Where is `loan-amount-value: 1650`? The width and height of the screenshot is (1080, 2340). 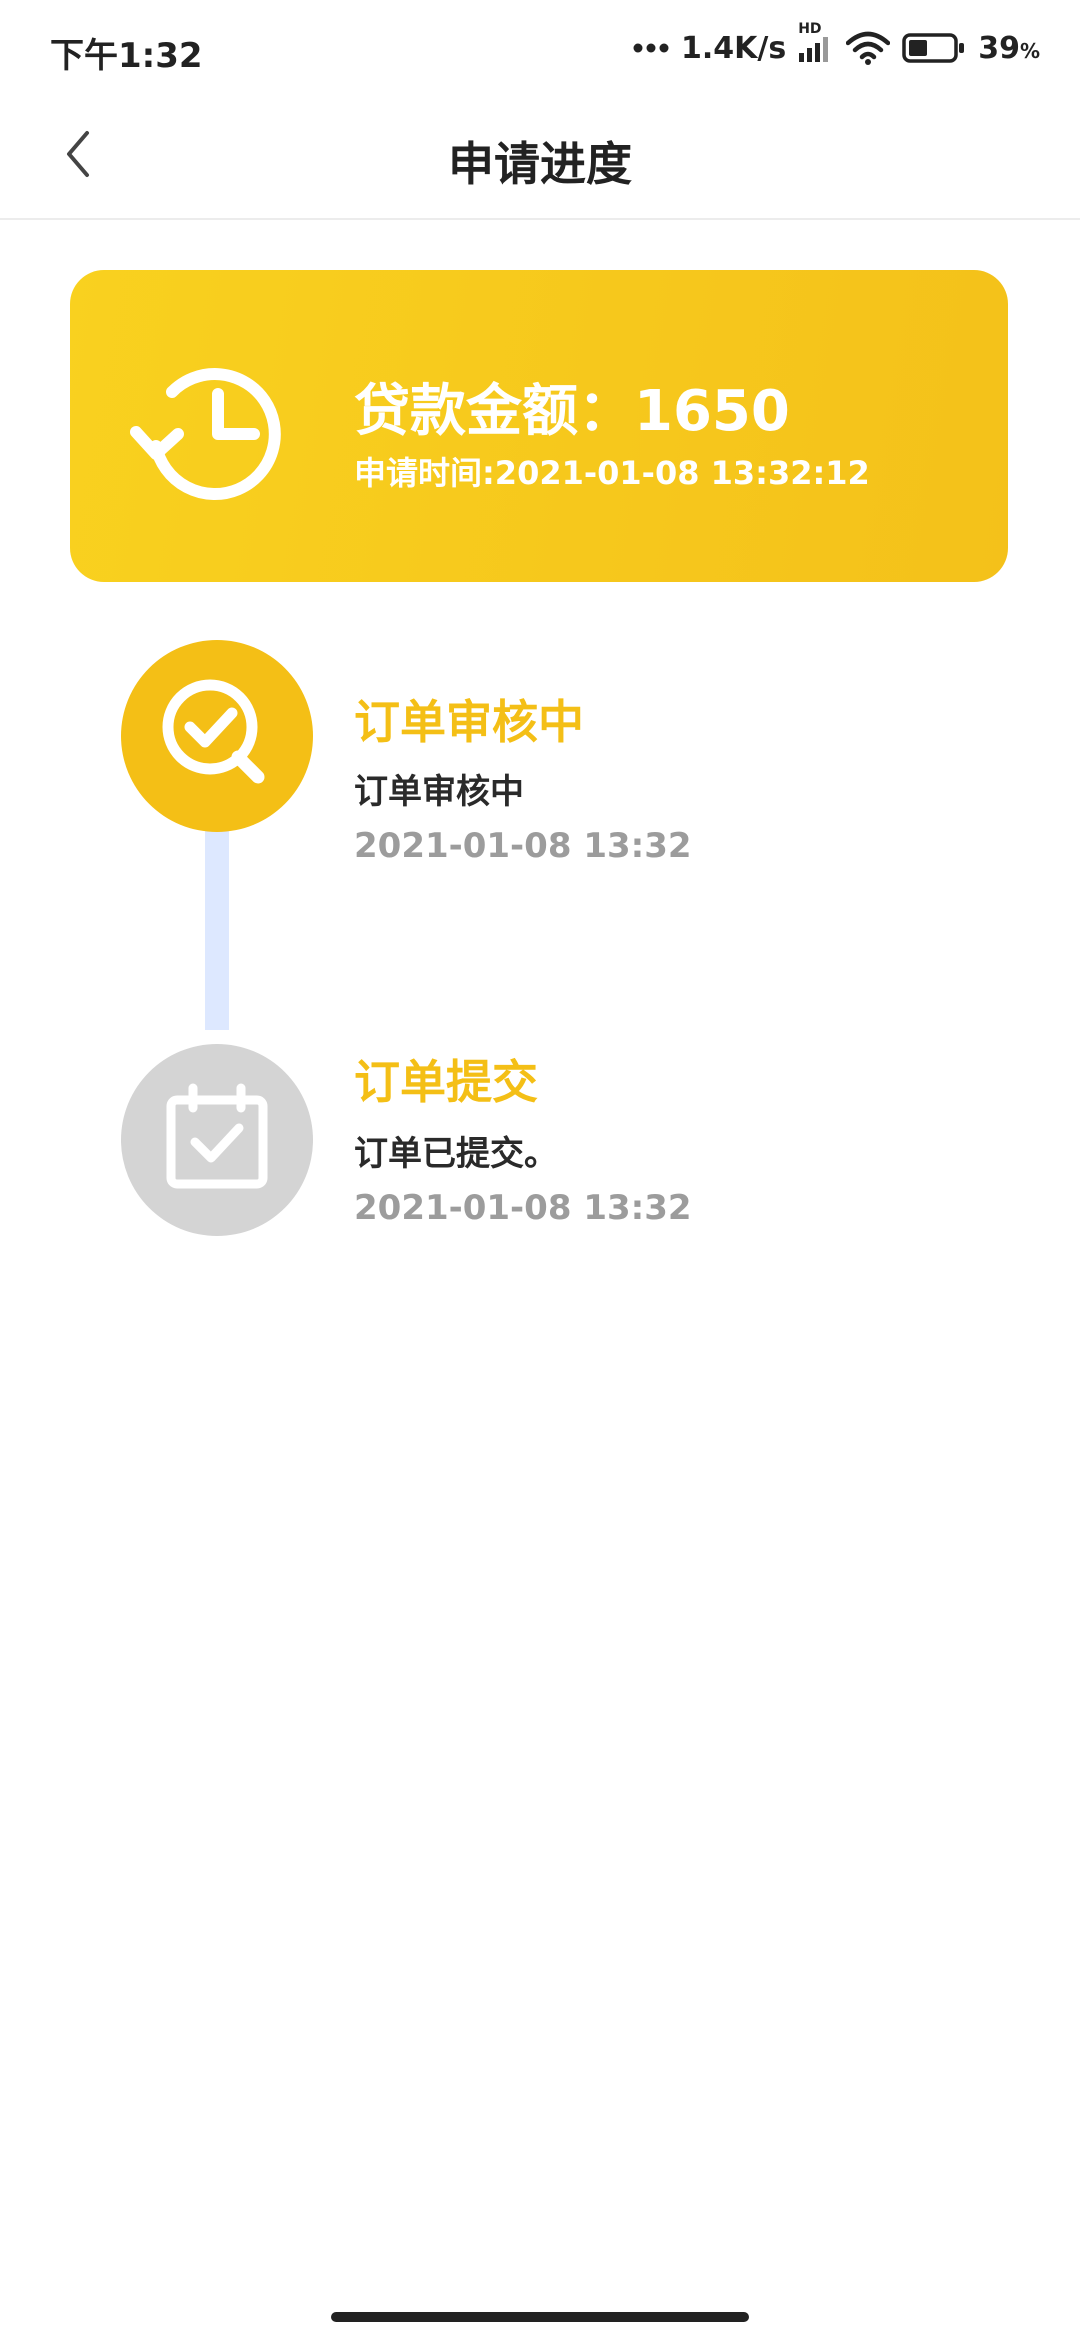
loan-amount-value: 1650 is located at coordinates (712, 411).